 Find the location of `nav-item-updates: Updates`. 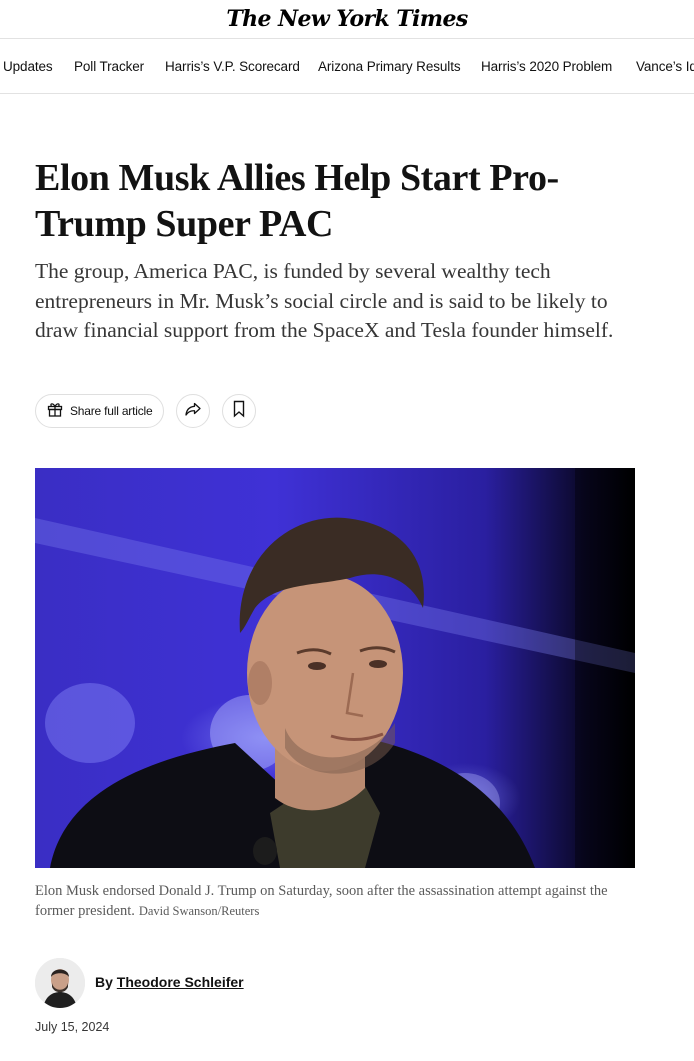

nav-item-updates: Updates is located at coordinates (28, 66).